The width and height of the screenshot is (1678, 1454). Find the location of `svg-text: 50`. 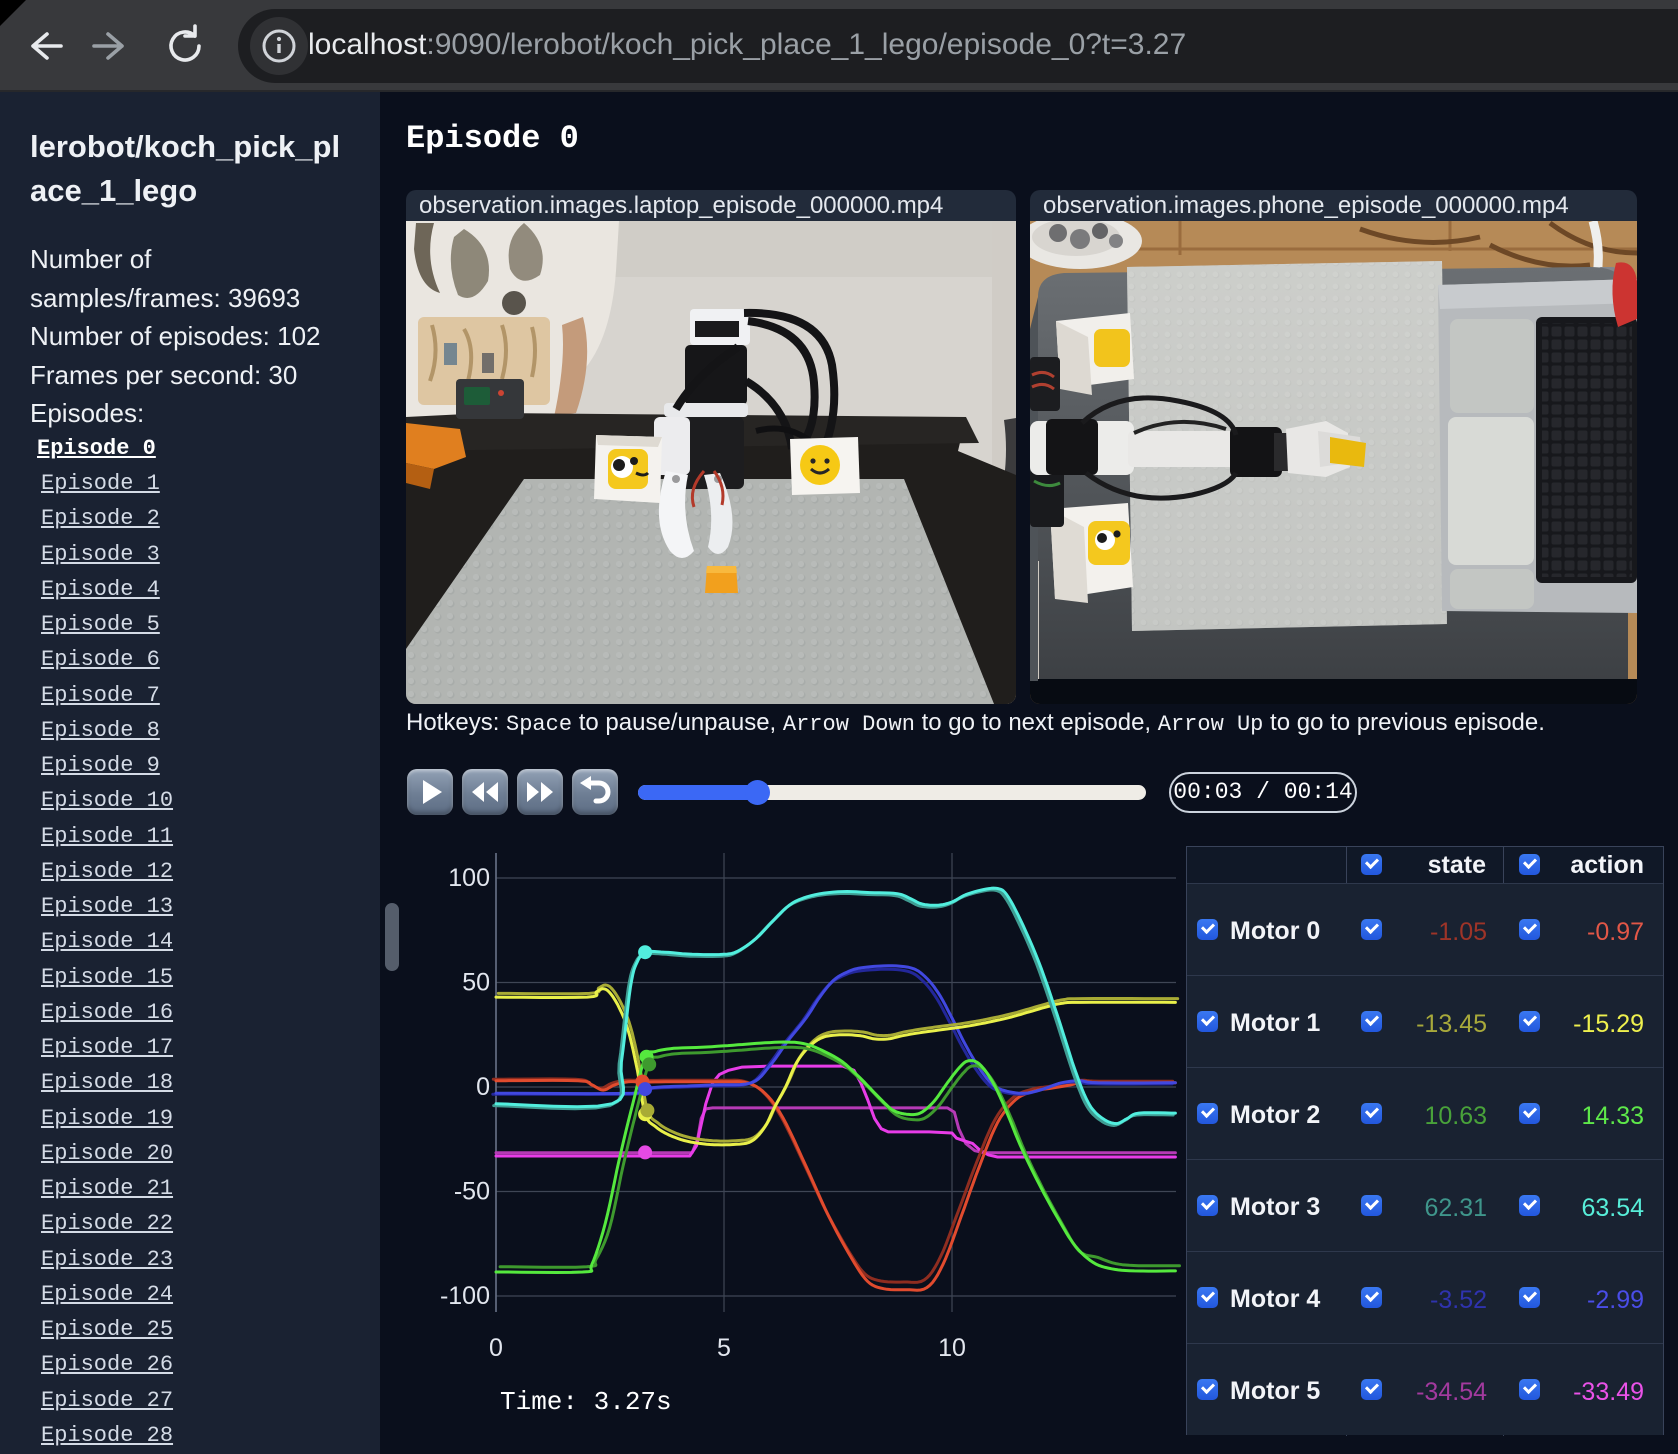

svg-text: 50 is located at coordinates (476, 983).